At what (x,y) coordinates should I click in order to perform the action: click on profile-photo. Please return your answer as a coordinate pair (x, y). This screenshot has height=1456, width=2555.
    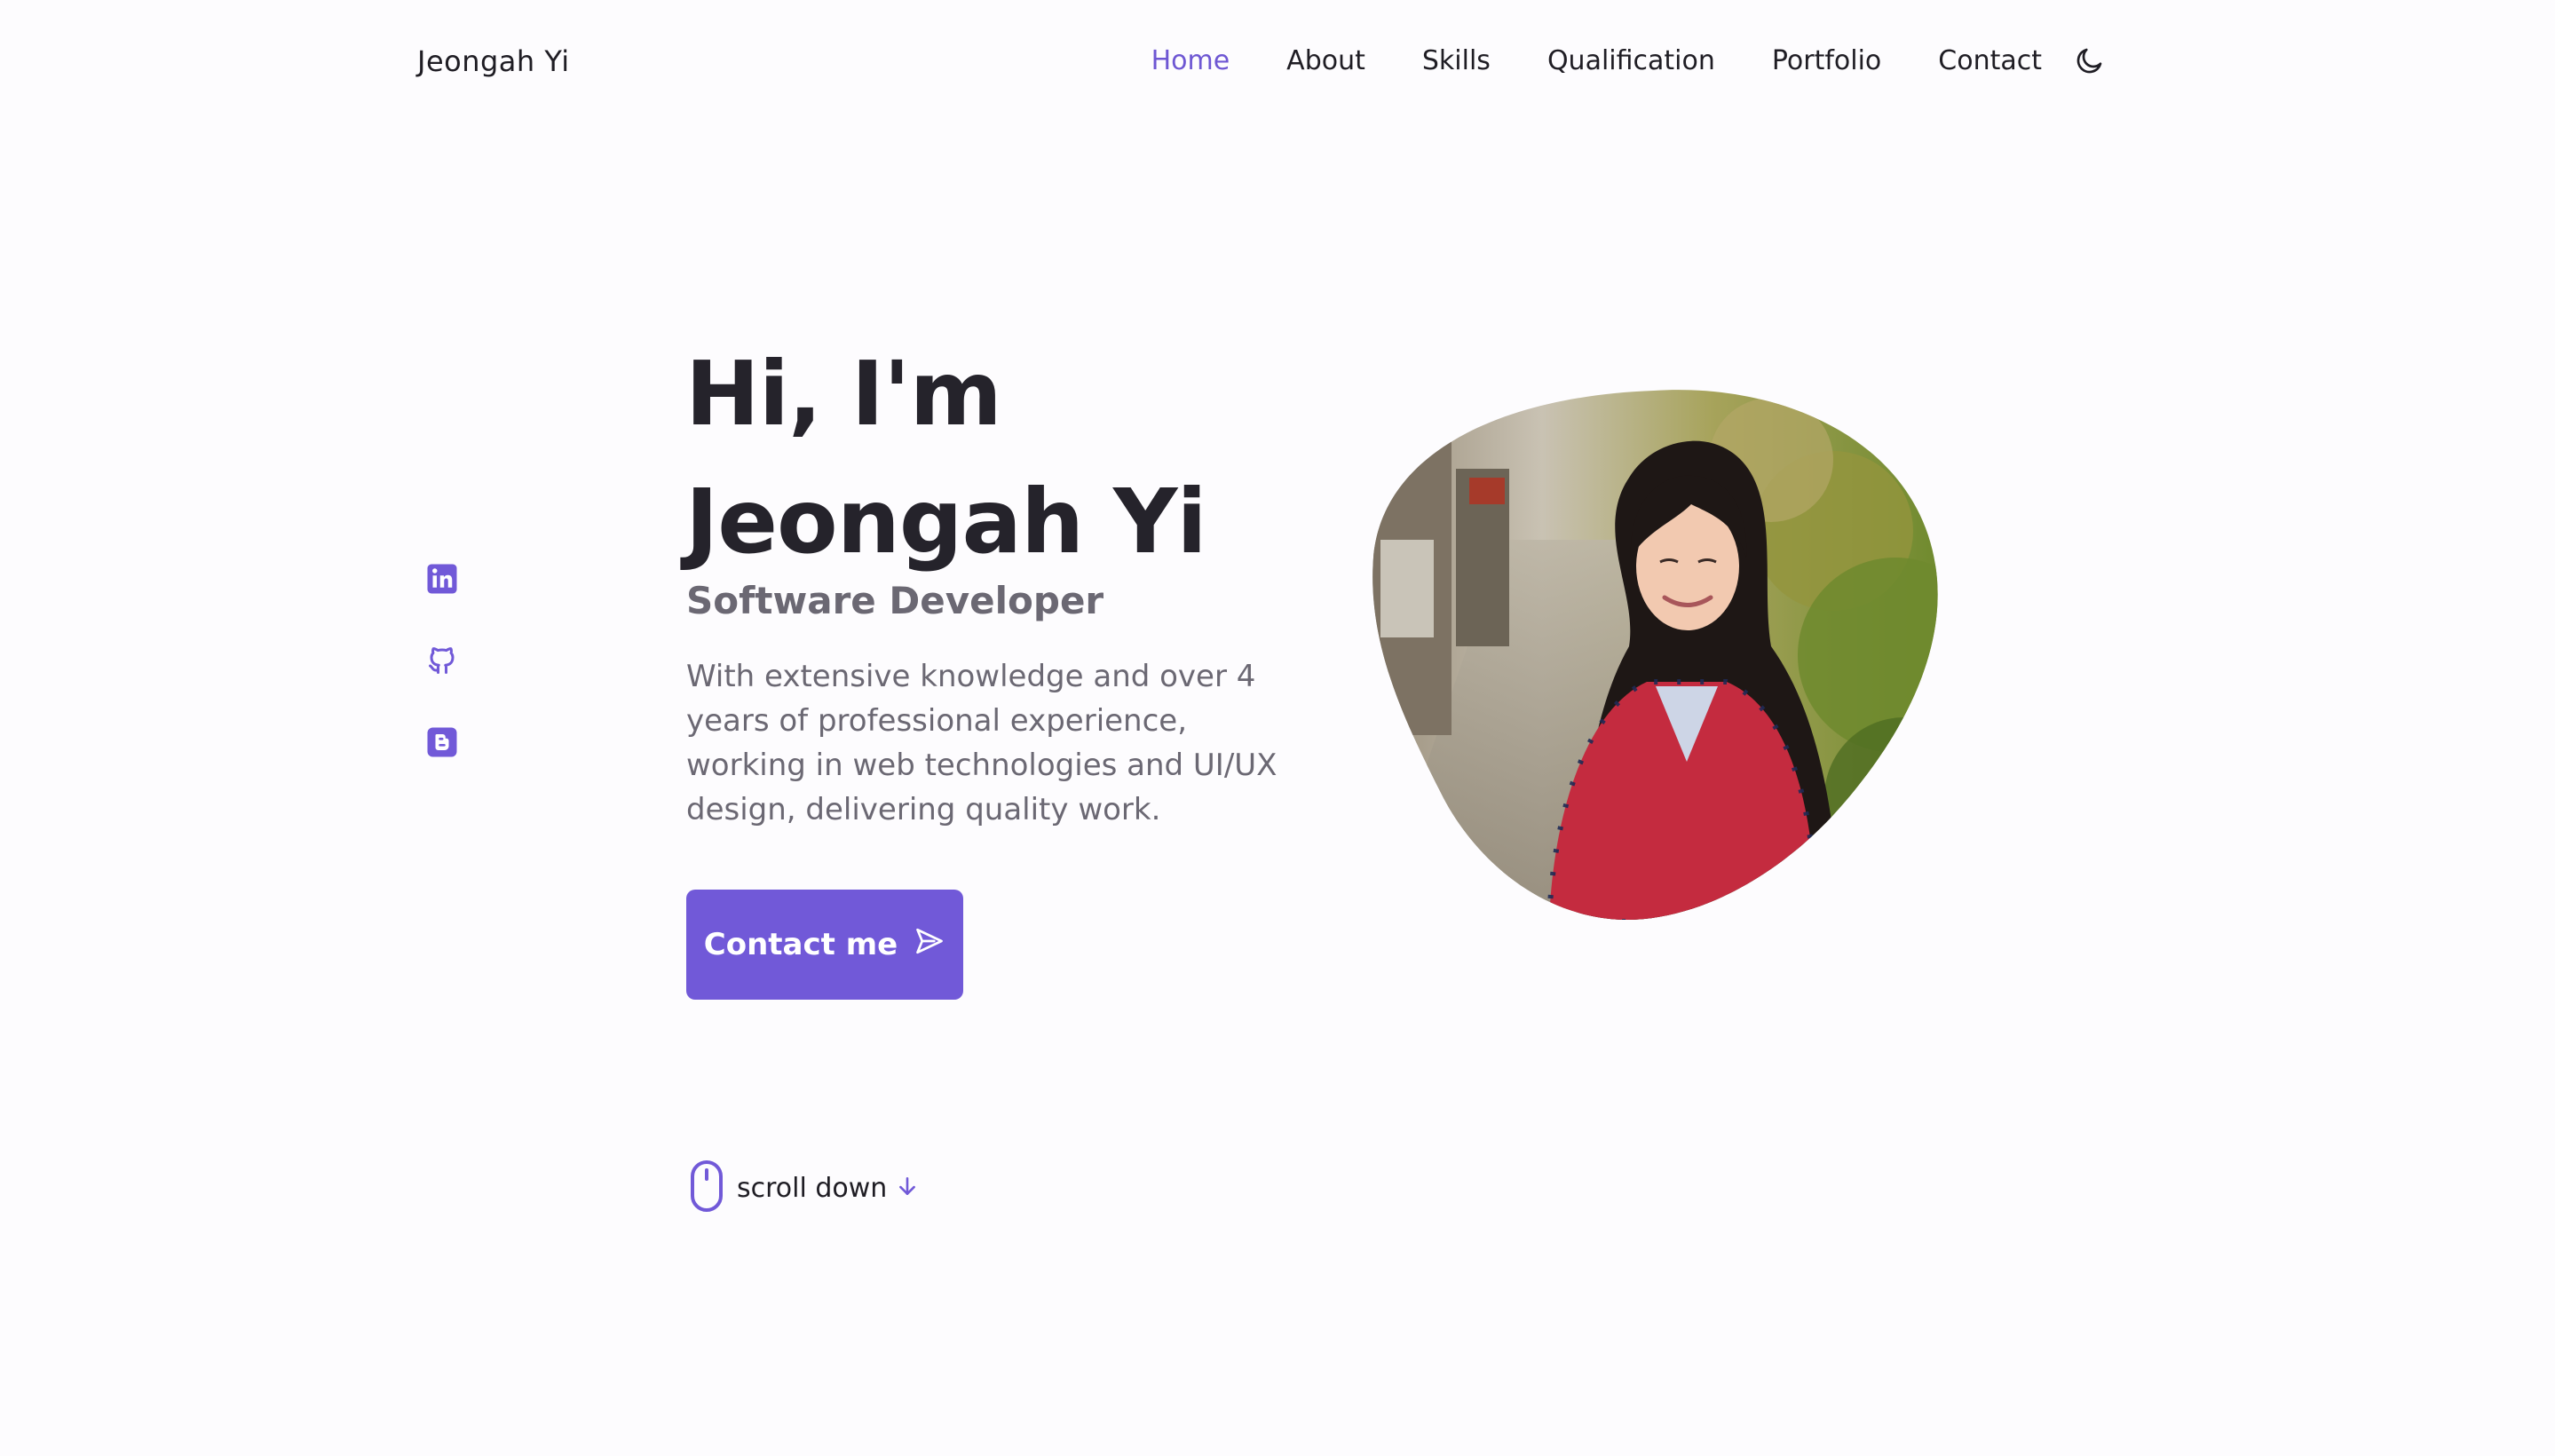
    Looking at the image, I should click on (1656, 655).